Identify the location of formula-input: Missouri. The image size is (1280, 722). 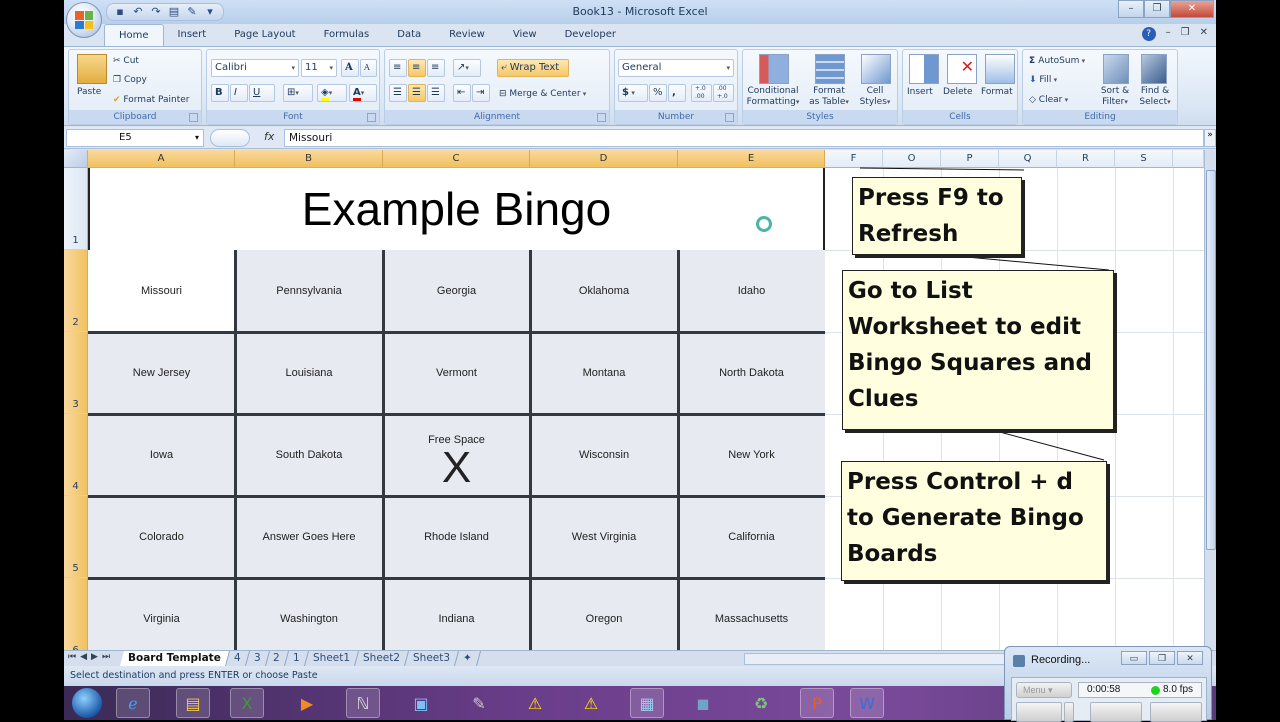
(744, 138).